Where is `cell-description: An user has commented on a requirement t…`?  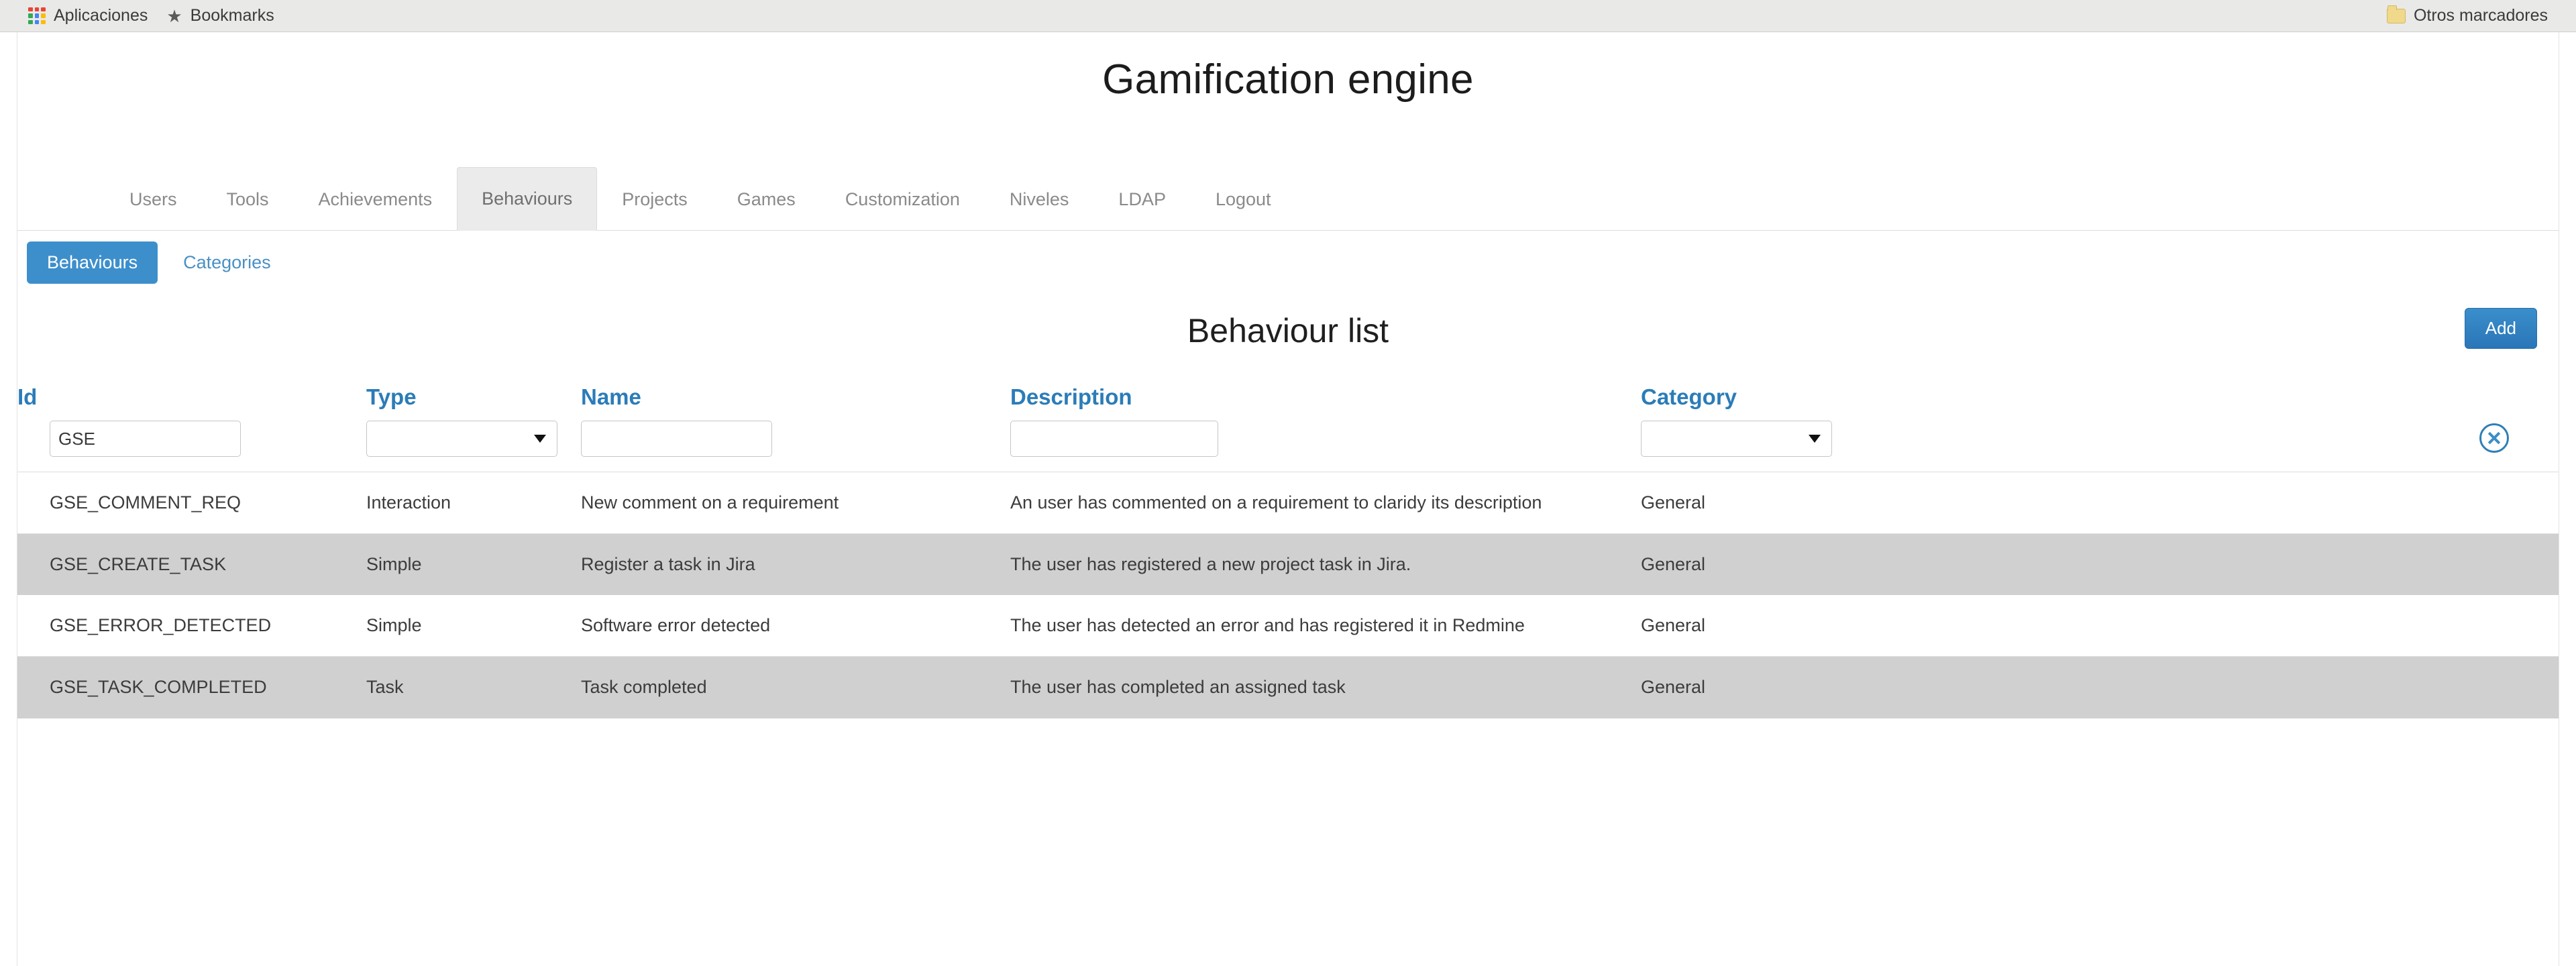 cell-description: An user has commented on a requirement t… is located at coordinates (1325, 503).